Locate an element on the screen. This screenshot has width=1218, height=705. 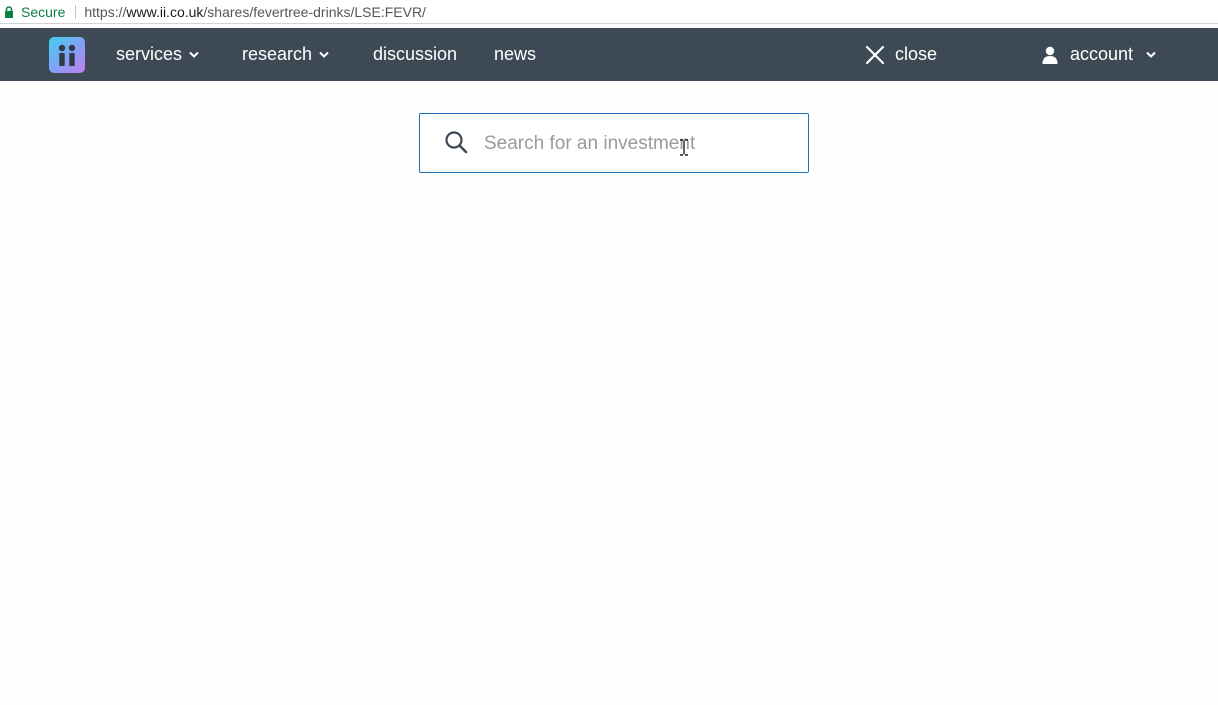
url-host: www.ii.co.uk is located at coordinates (165, 11).